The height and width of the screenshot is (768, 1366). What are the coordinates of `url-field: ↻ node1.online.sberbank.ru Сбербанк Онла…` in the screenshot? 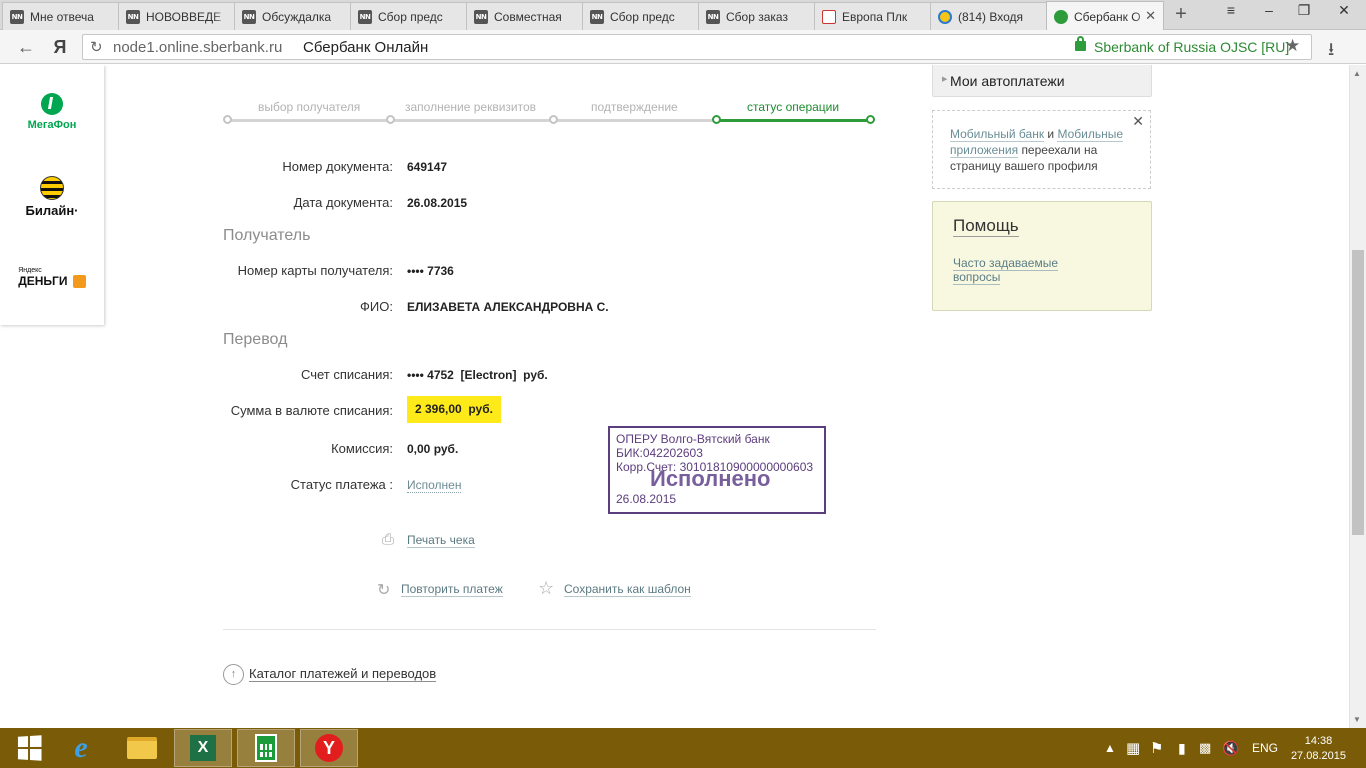 It's located at (697, 47).